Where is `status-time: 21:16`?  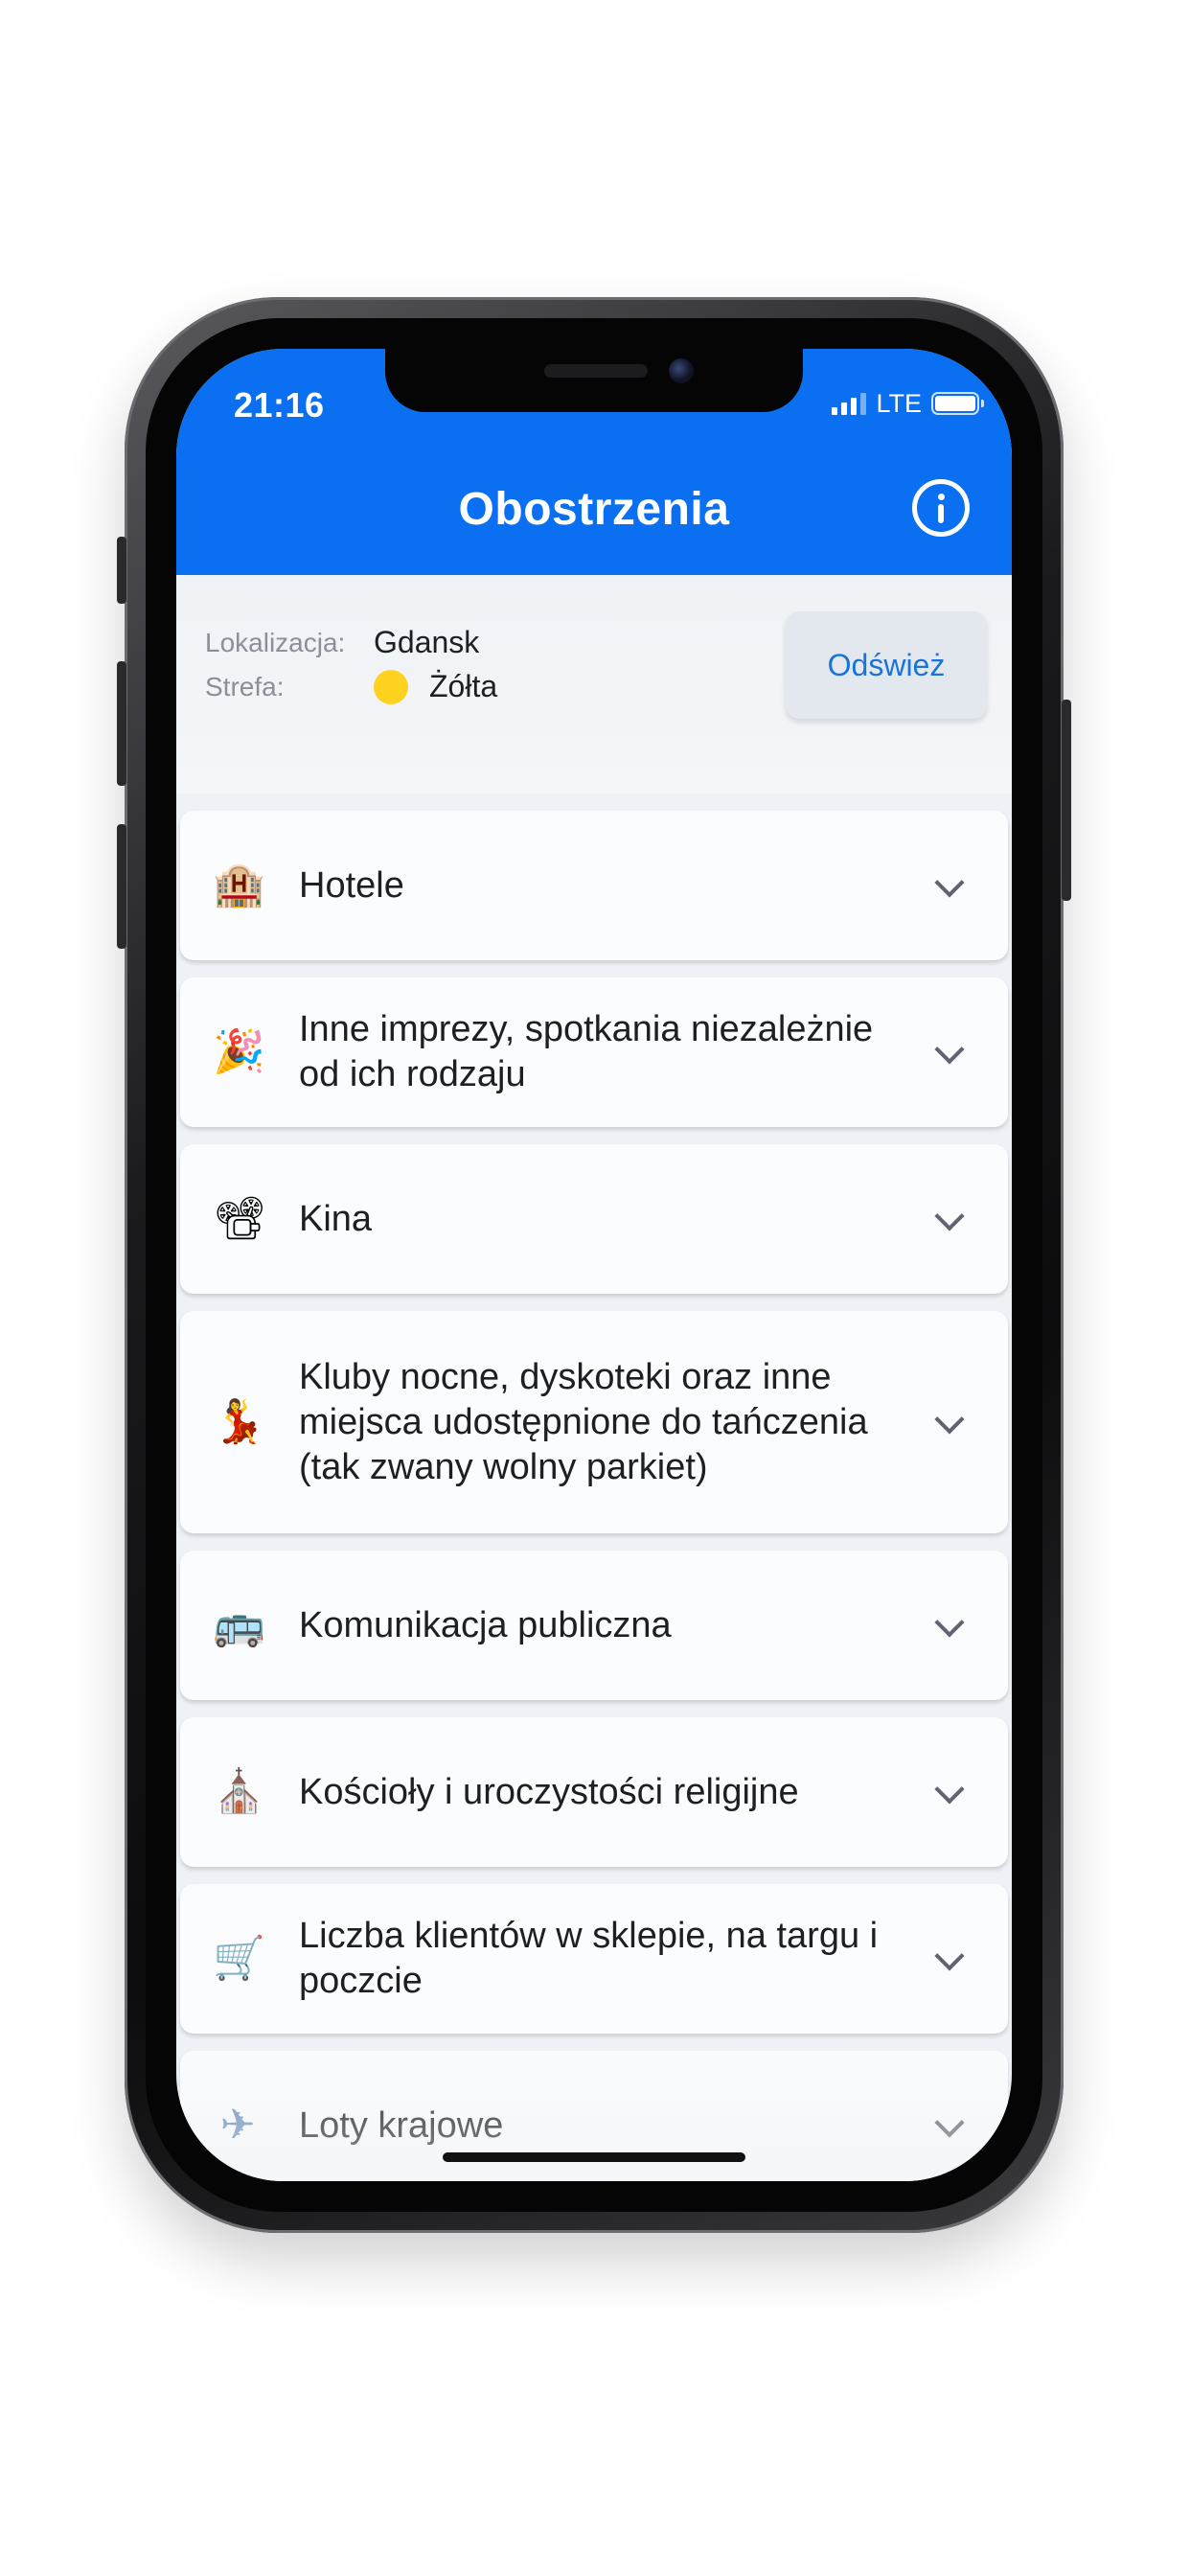 status-time: 21:16 is located at coordinates (279, 405).